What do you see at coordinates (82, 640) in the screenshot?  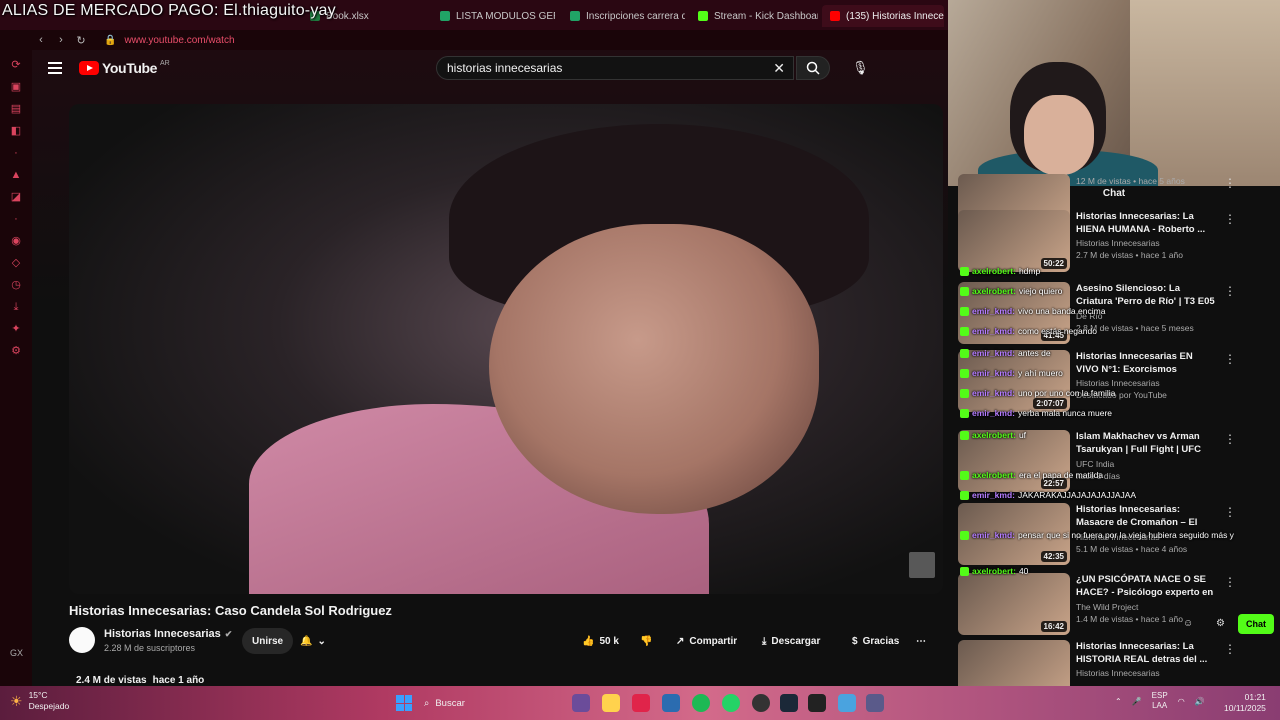 I see `channel-avatar` at bounding box center [82, 640].